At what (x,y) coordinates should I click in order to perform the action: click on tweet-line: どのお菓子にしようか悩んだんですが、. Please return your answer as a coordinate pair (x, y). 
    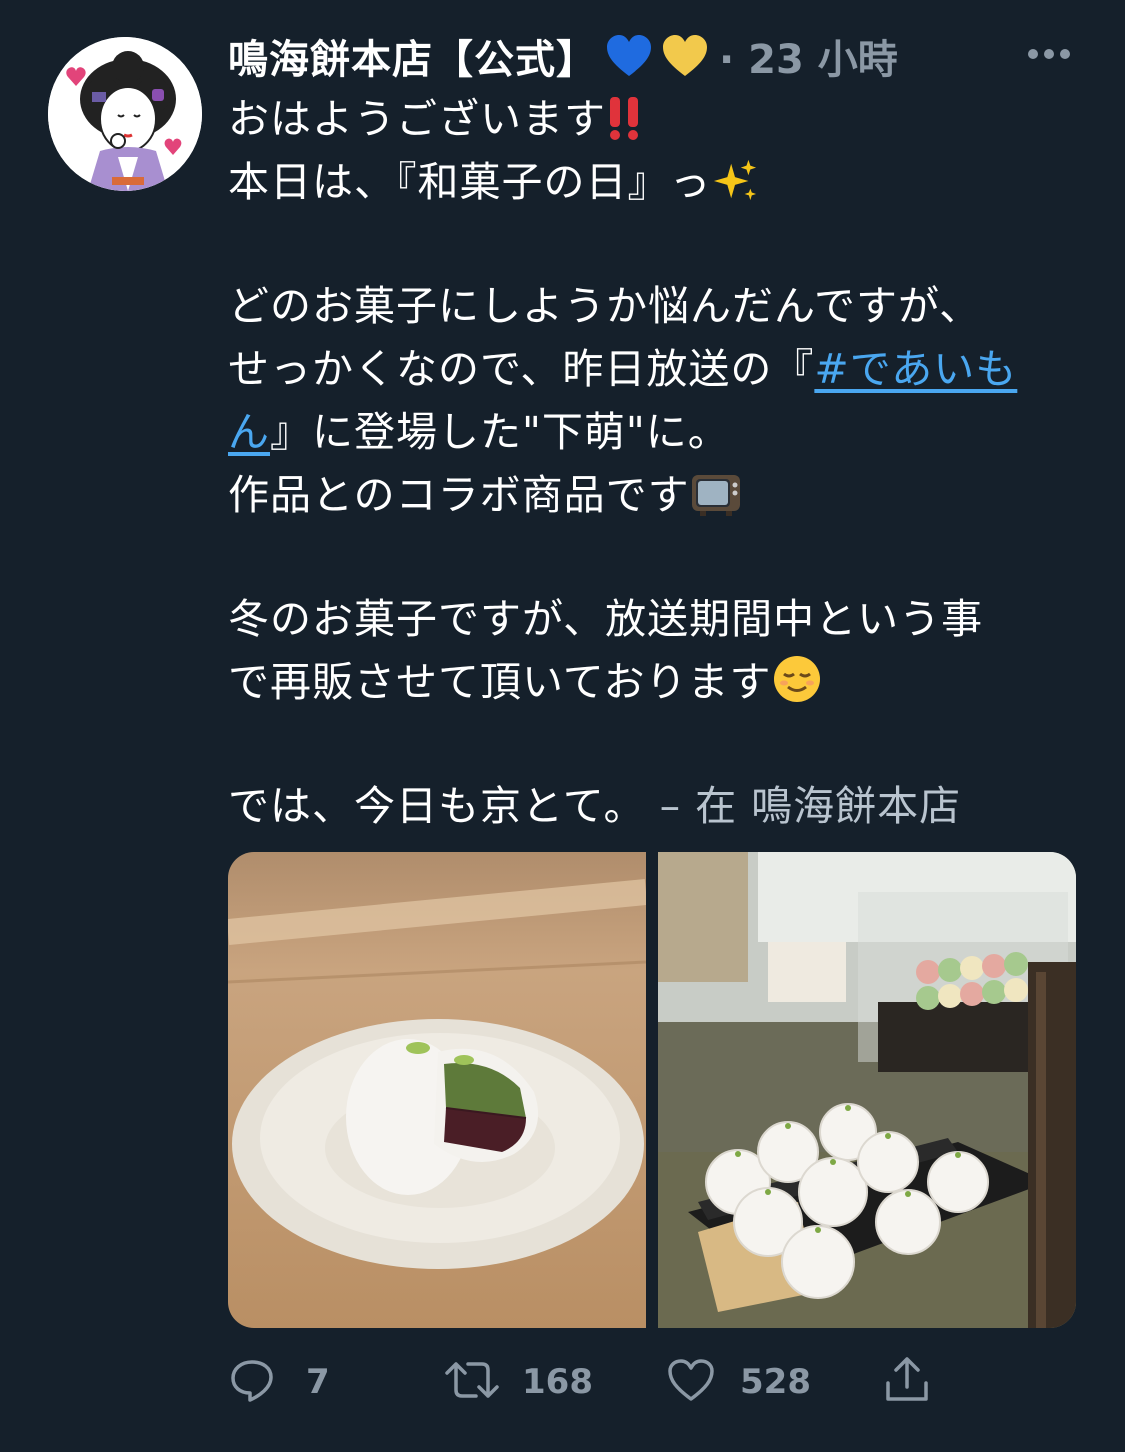
    Looking at the image, I should click on (658, 306).